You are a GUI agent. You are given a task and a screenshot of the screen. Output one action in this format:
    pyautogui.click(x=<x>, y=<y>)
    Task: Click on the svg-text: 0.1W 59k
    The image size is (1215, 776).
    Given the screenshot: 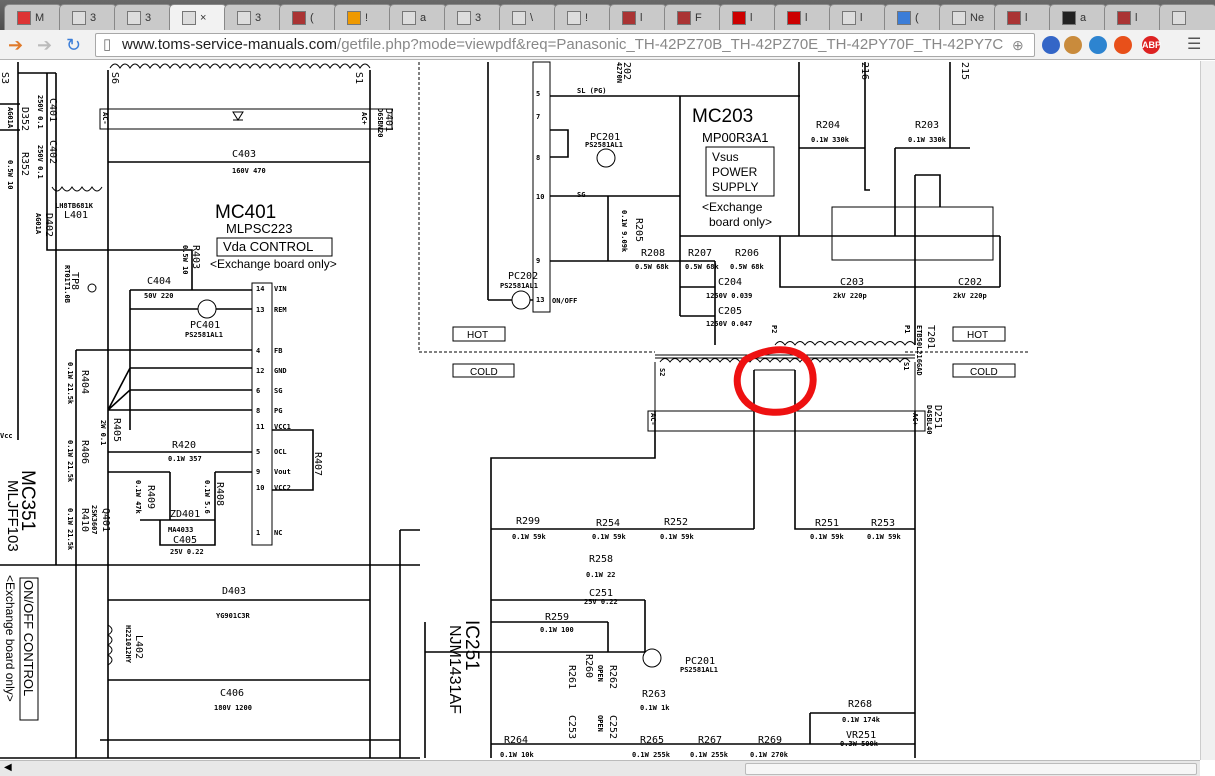 What is the action you would take?
    pyautogui.click(x=677, y=537)
    